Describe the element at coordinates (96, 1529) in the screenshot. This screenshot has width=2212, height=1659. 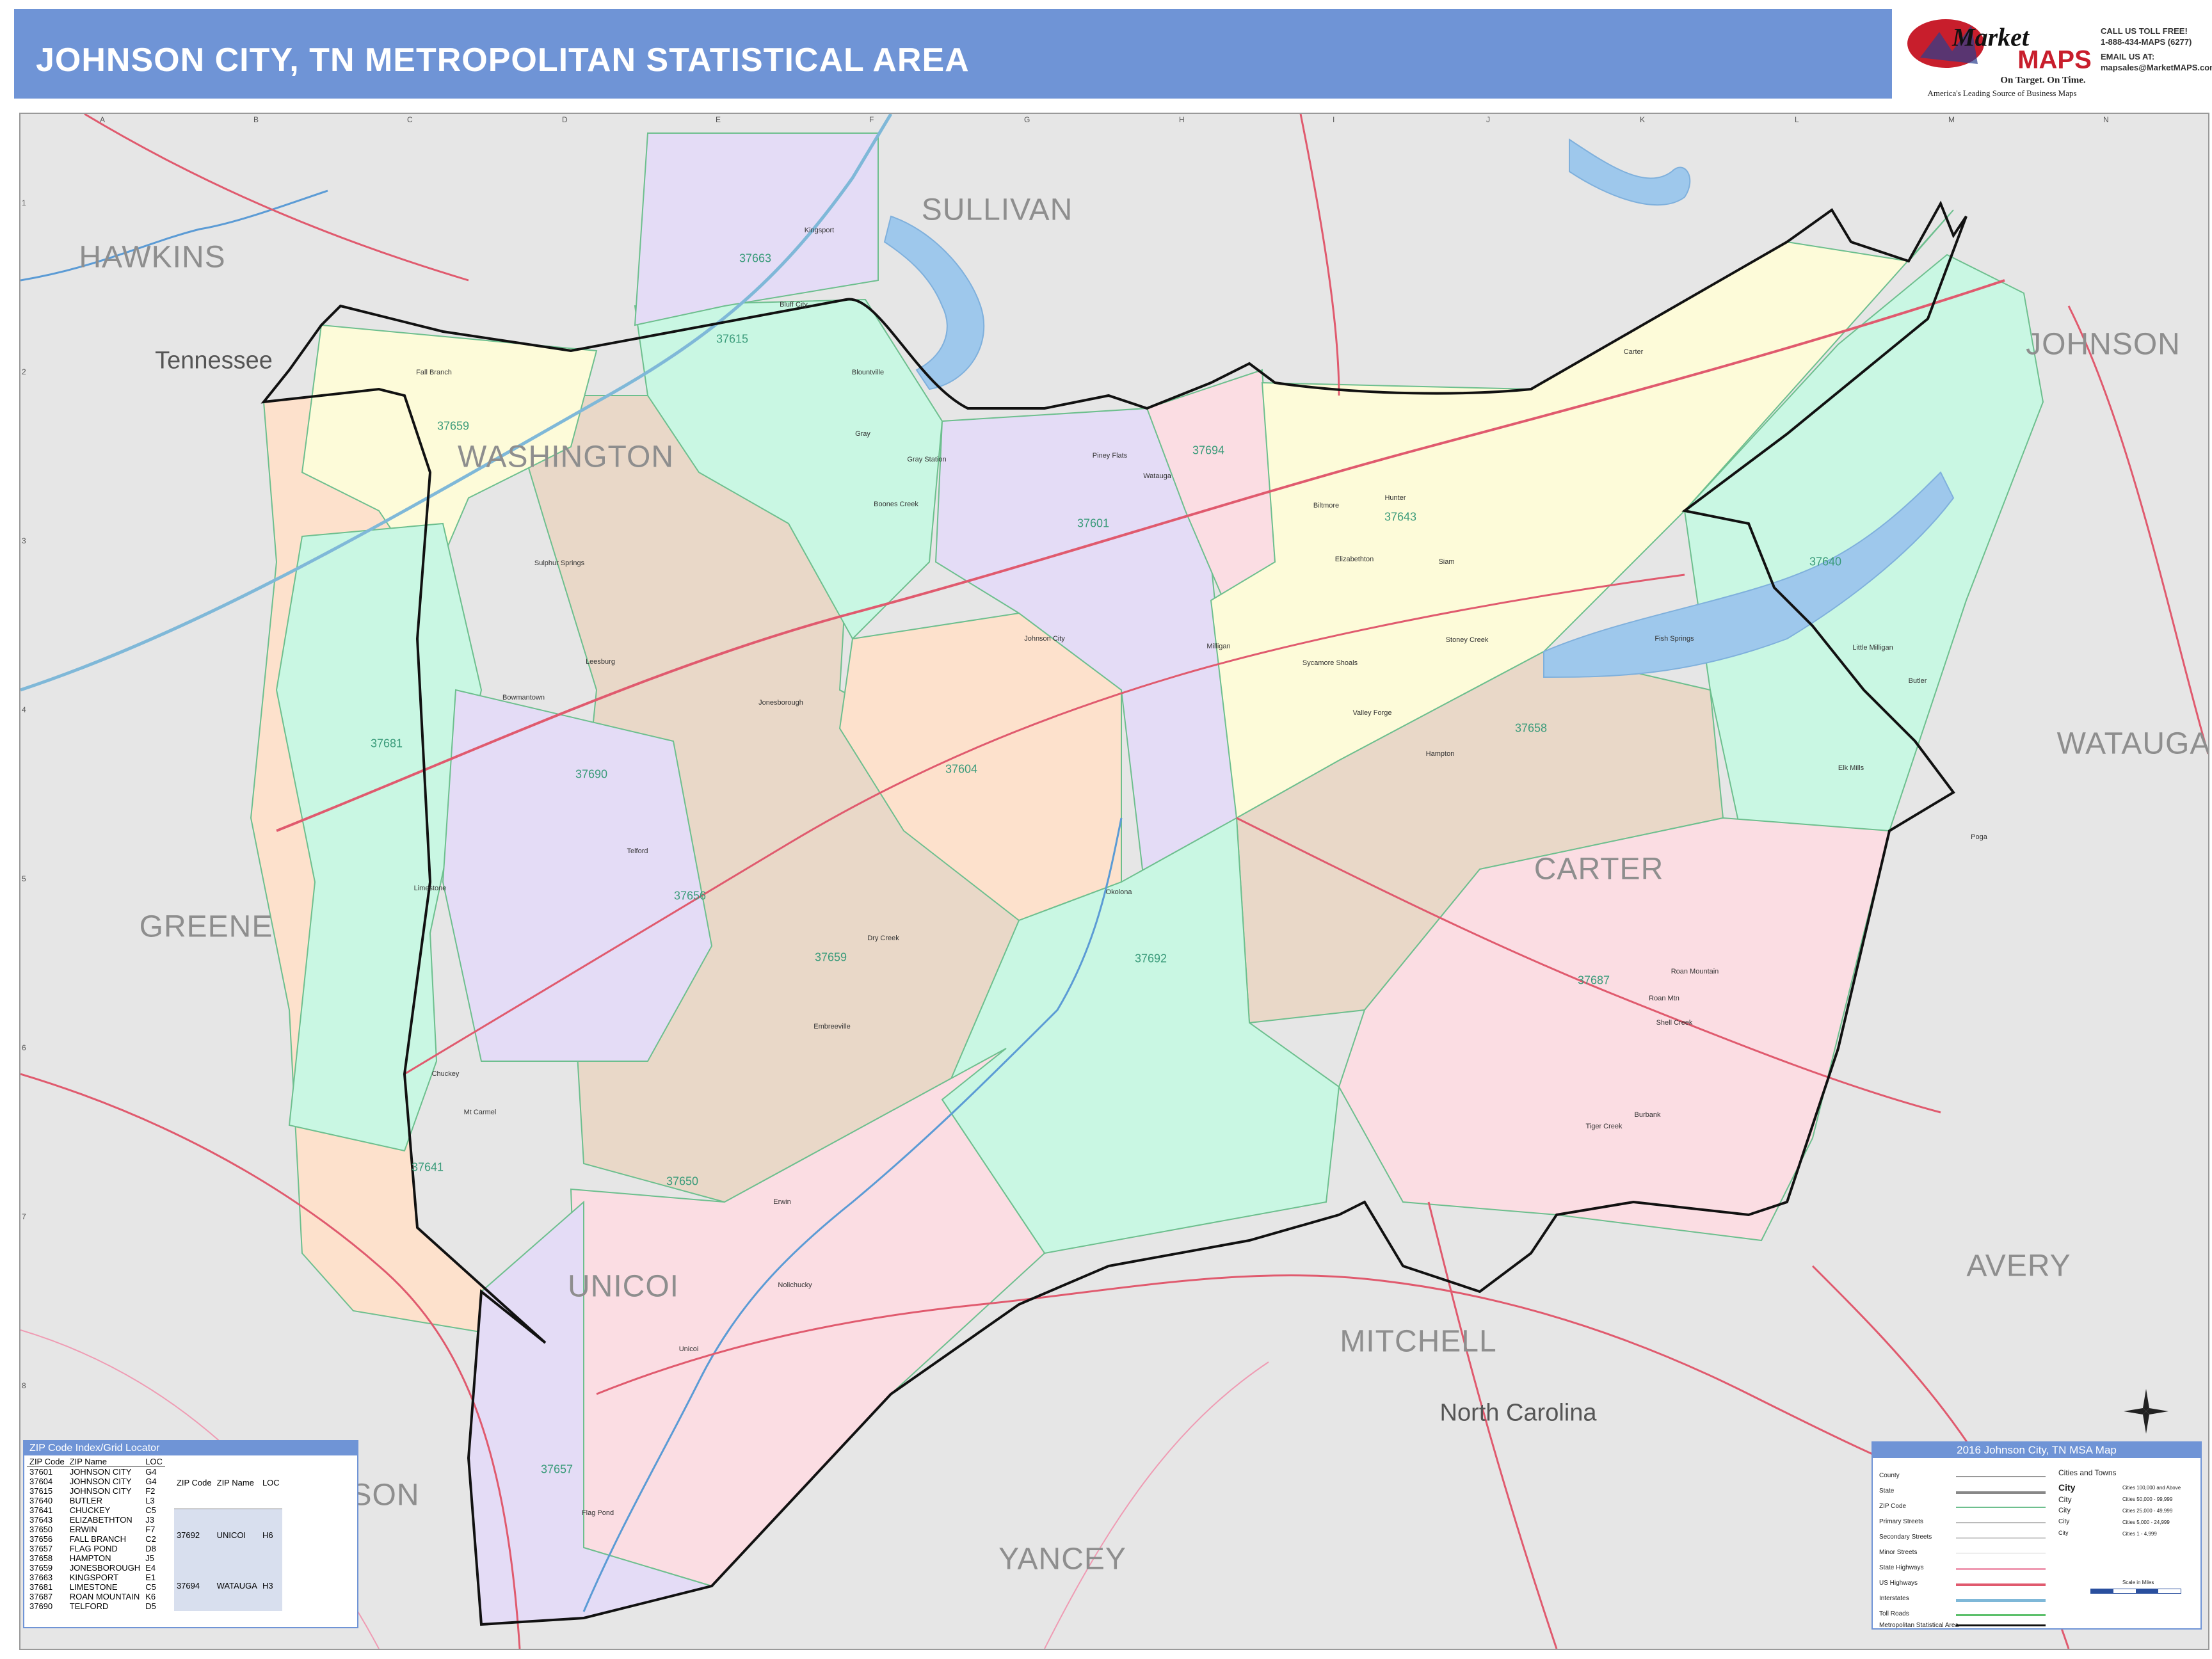
I see `table-row: 37650 ERWIN F7` at that location.